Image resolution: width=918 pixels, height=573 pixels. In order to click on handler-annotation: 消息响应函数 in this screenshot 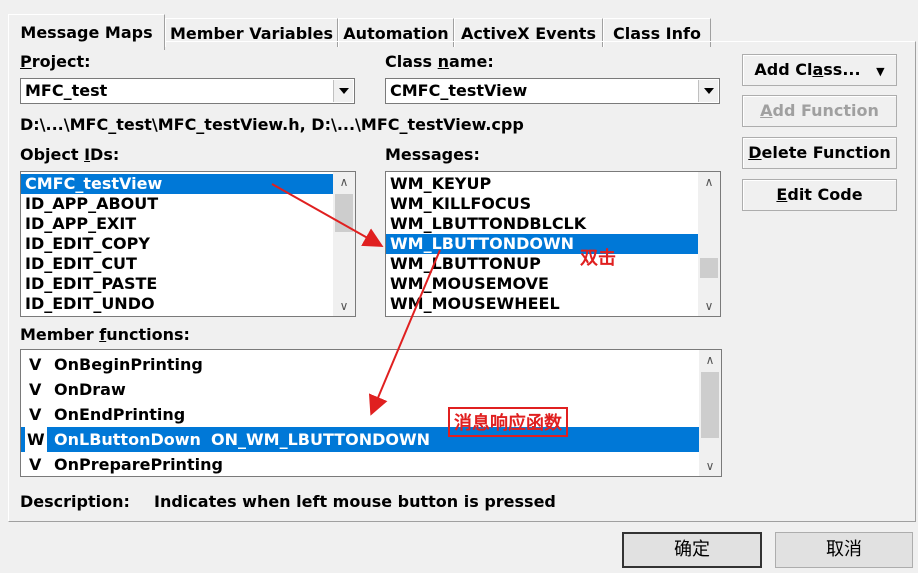, I will do `click(508, 422)`.